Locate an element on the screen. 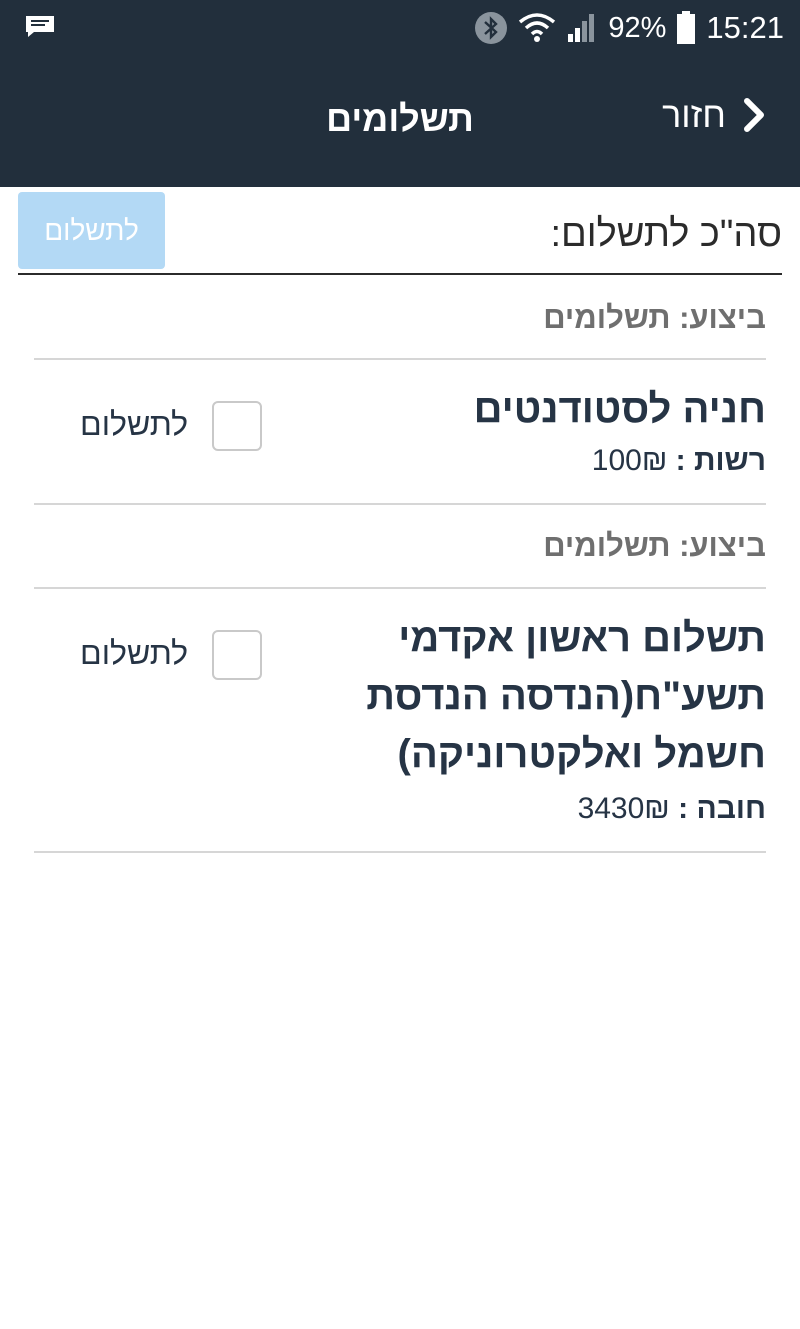 Image resolution: width=800 pixels, height=1329 pixels. amount-value: 3430₪ is located at coordinates (623, 808).